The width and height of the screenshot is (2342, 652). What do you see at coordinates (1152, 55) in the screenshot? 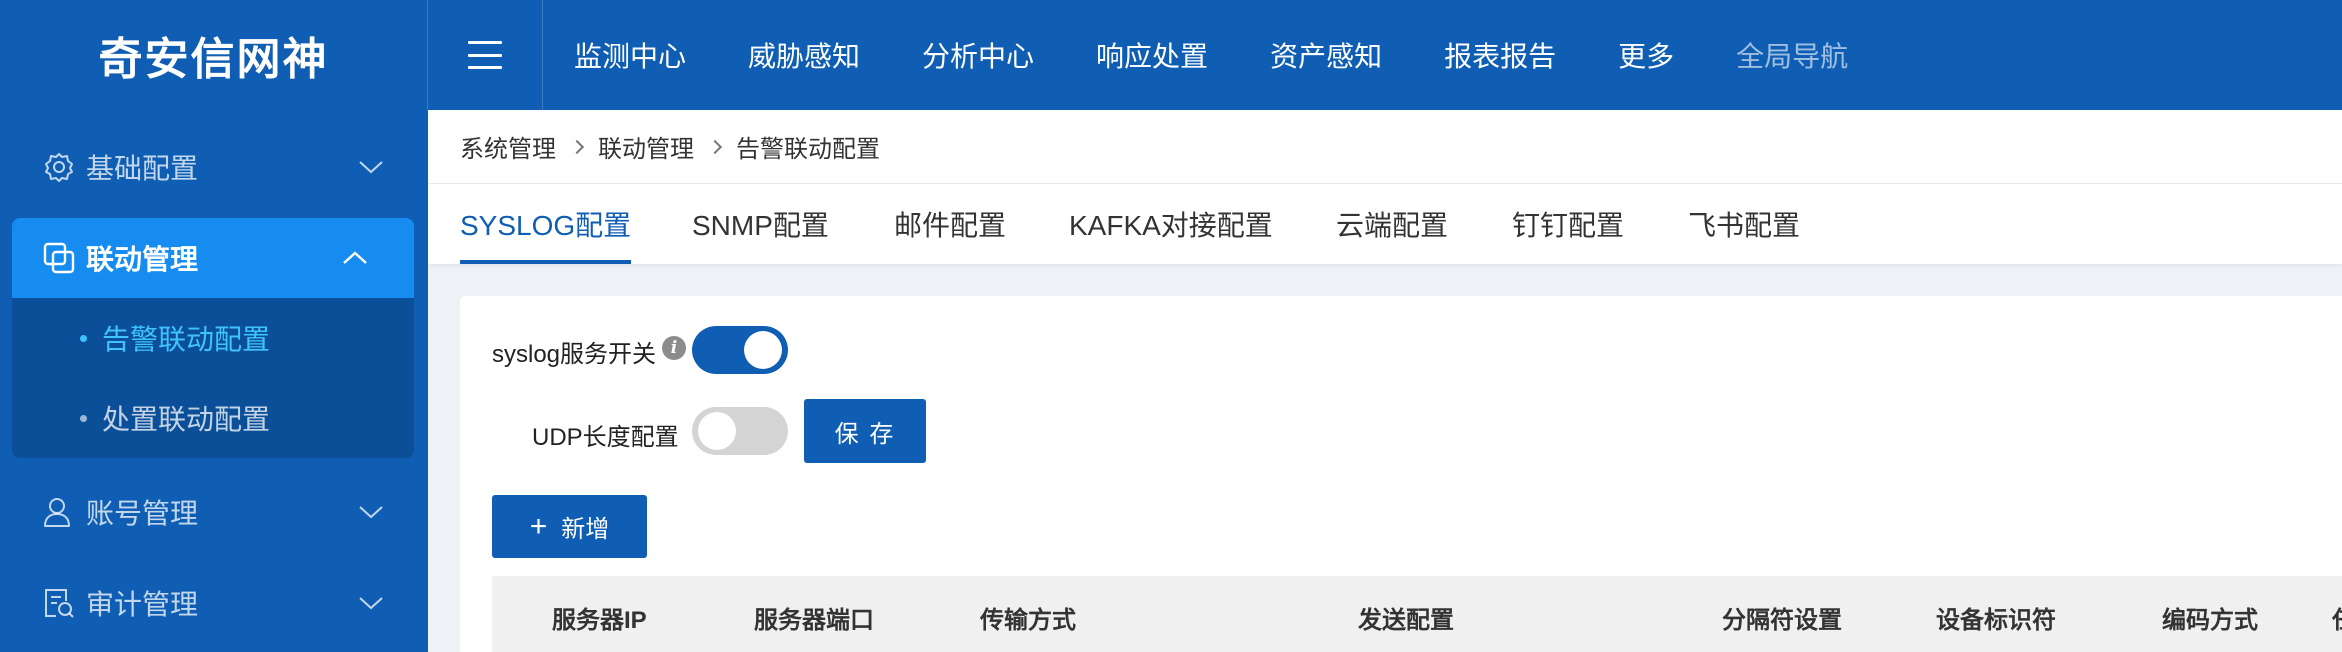
I see `top-nav-response: 响应处置` at bounding box center [1152, 55].